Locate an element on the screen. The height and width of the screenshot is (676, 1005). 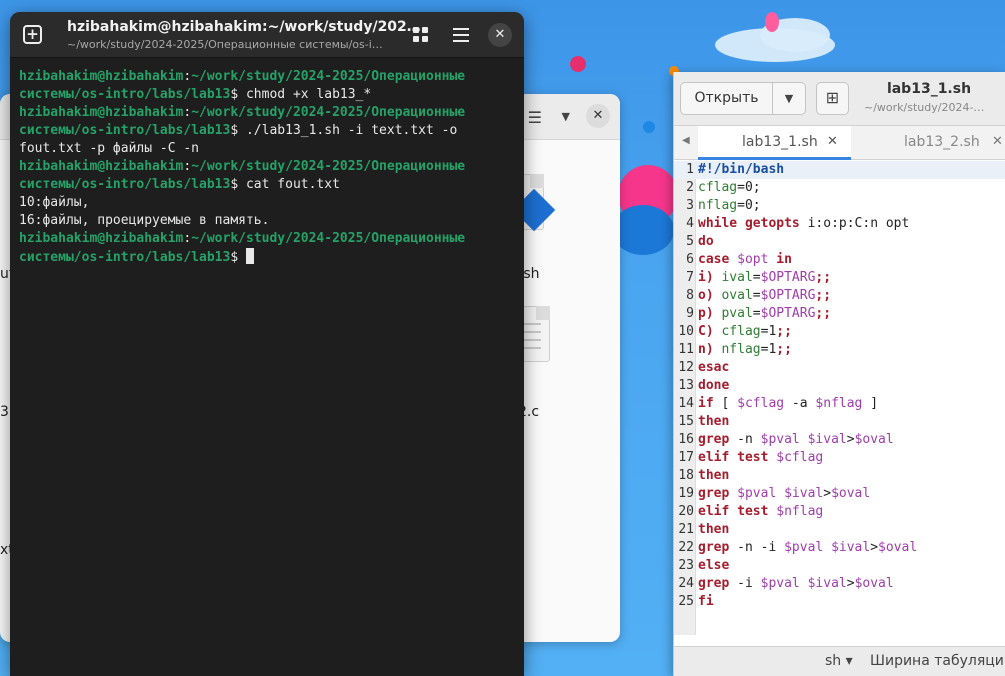
line-number: 13 is located at coordinates (686, 385).